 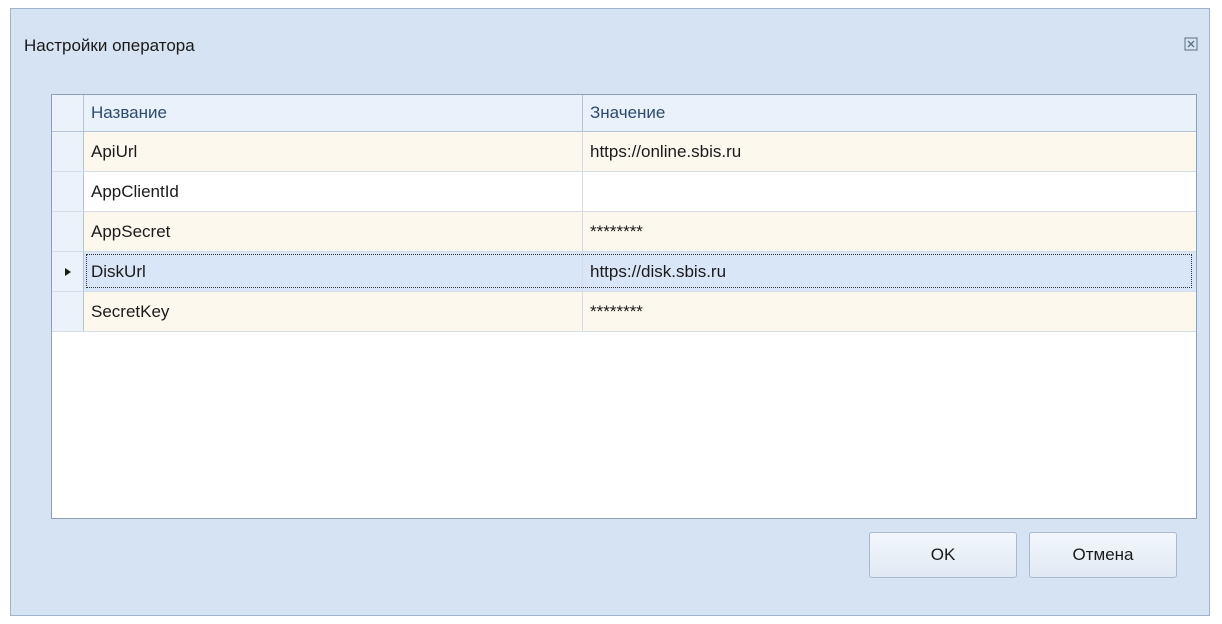 What do you see at coordinates (333, 311) in the screenshot?
I see `row-name-cell: SecretKey` at bounding box center [333, 311].